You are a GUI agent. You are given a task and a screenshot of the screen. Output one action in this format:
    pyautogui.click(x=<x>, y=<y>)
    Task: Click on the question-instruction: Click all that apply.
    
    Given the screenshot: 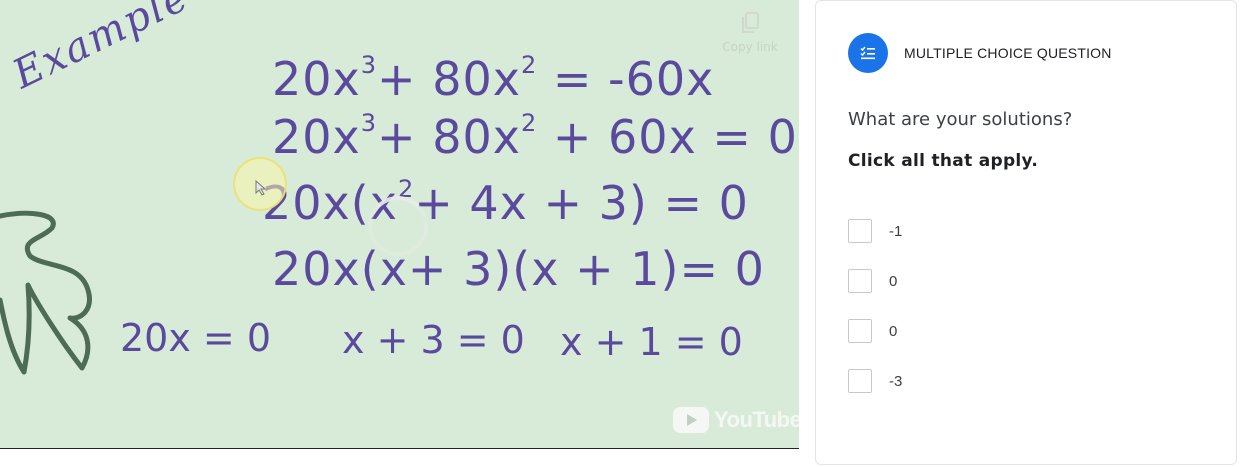 What is the action you would take?
    pyautogui.click(x=943, y=161)
    